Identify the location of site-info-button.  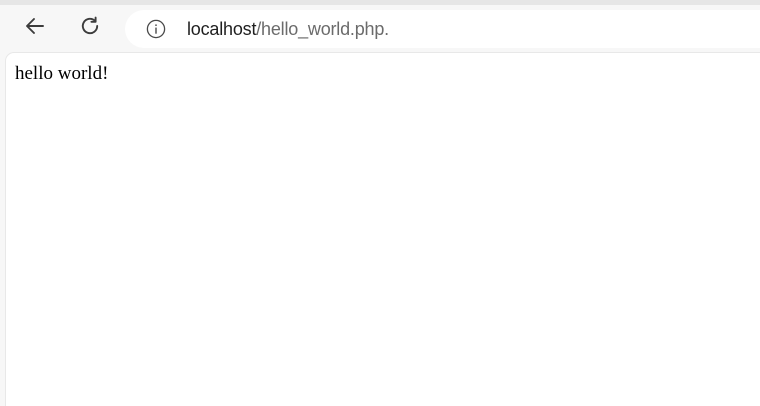
(156, 29).